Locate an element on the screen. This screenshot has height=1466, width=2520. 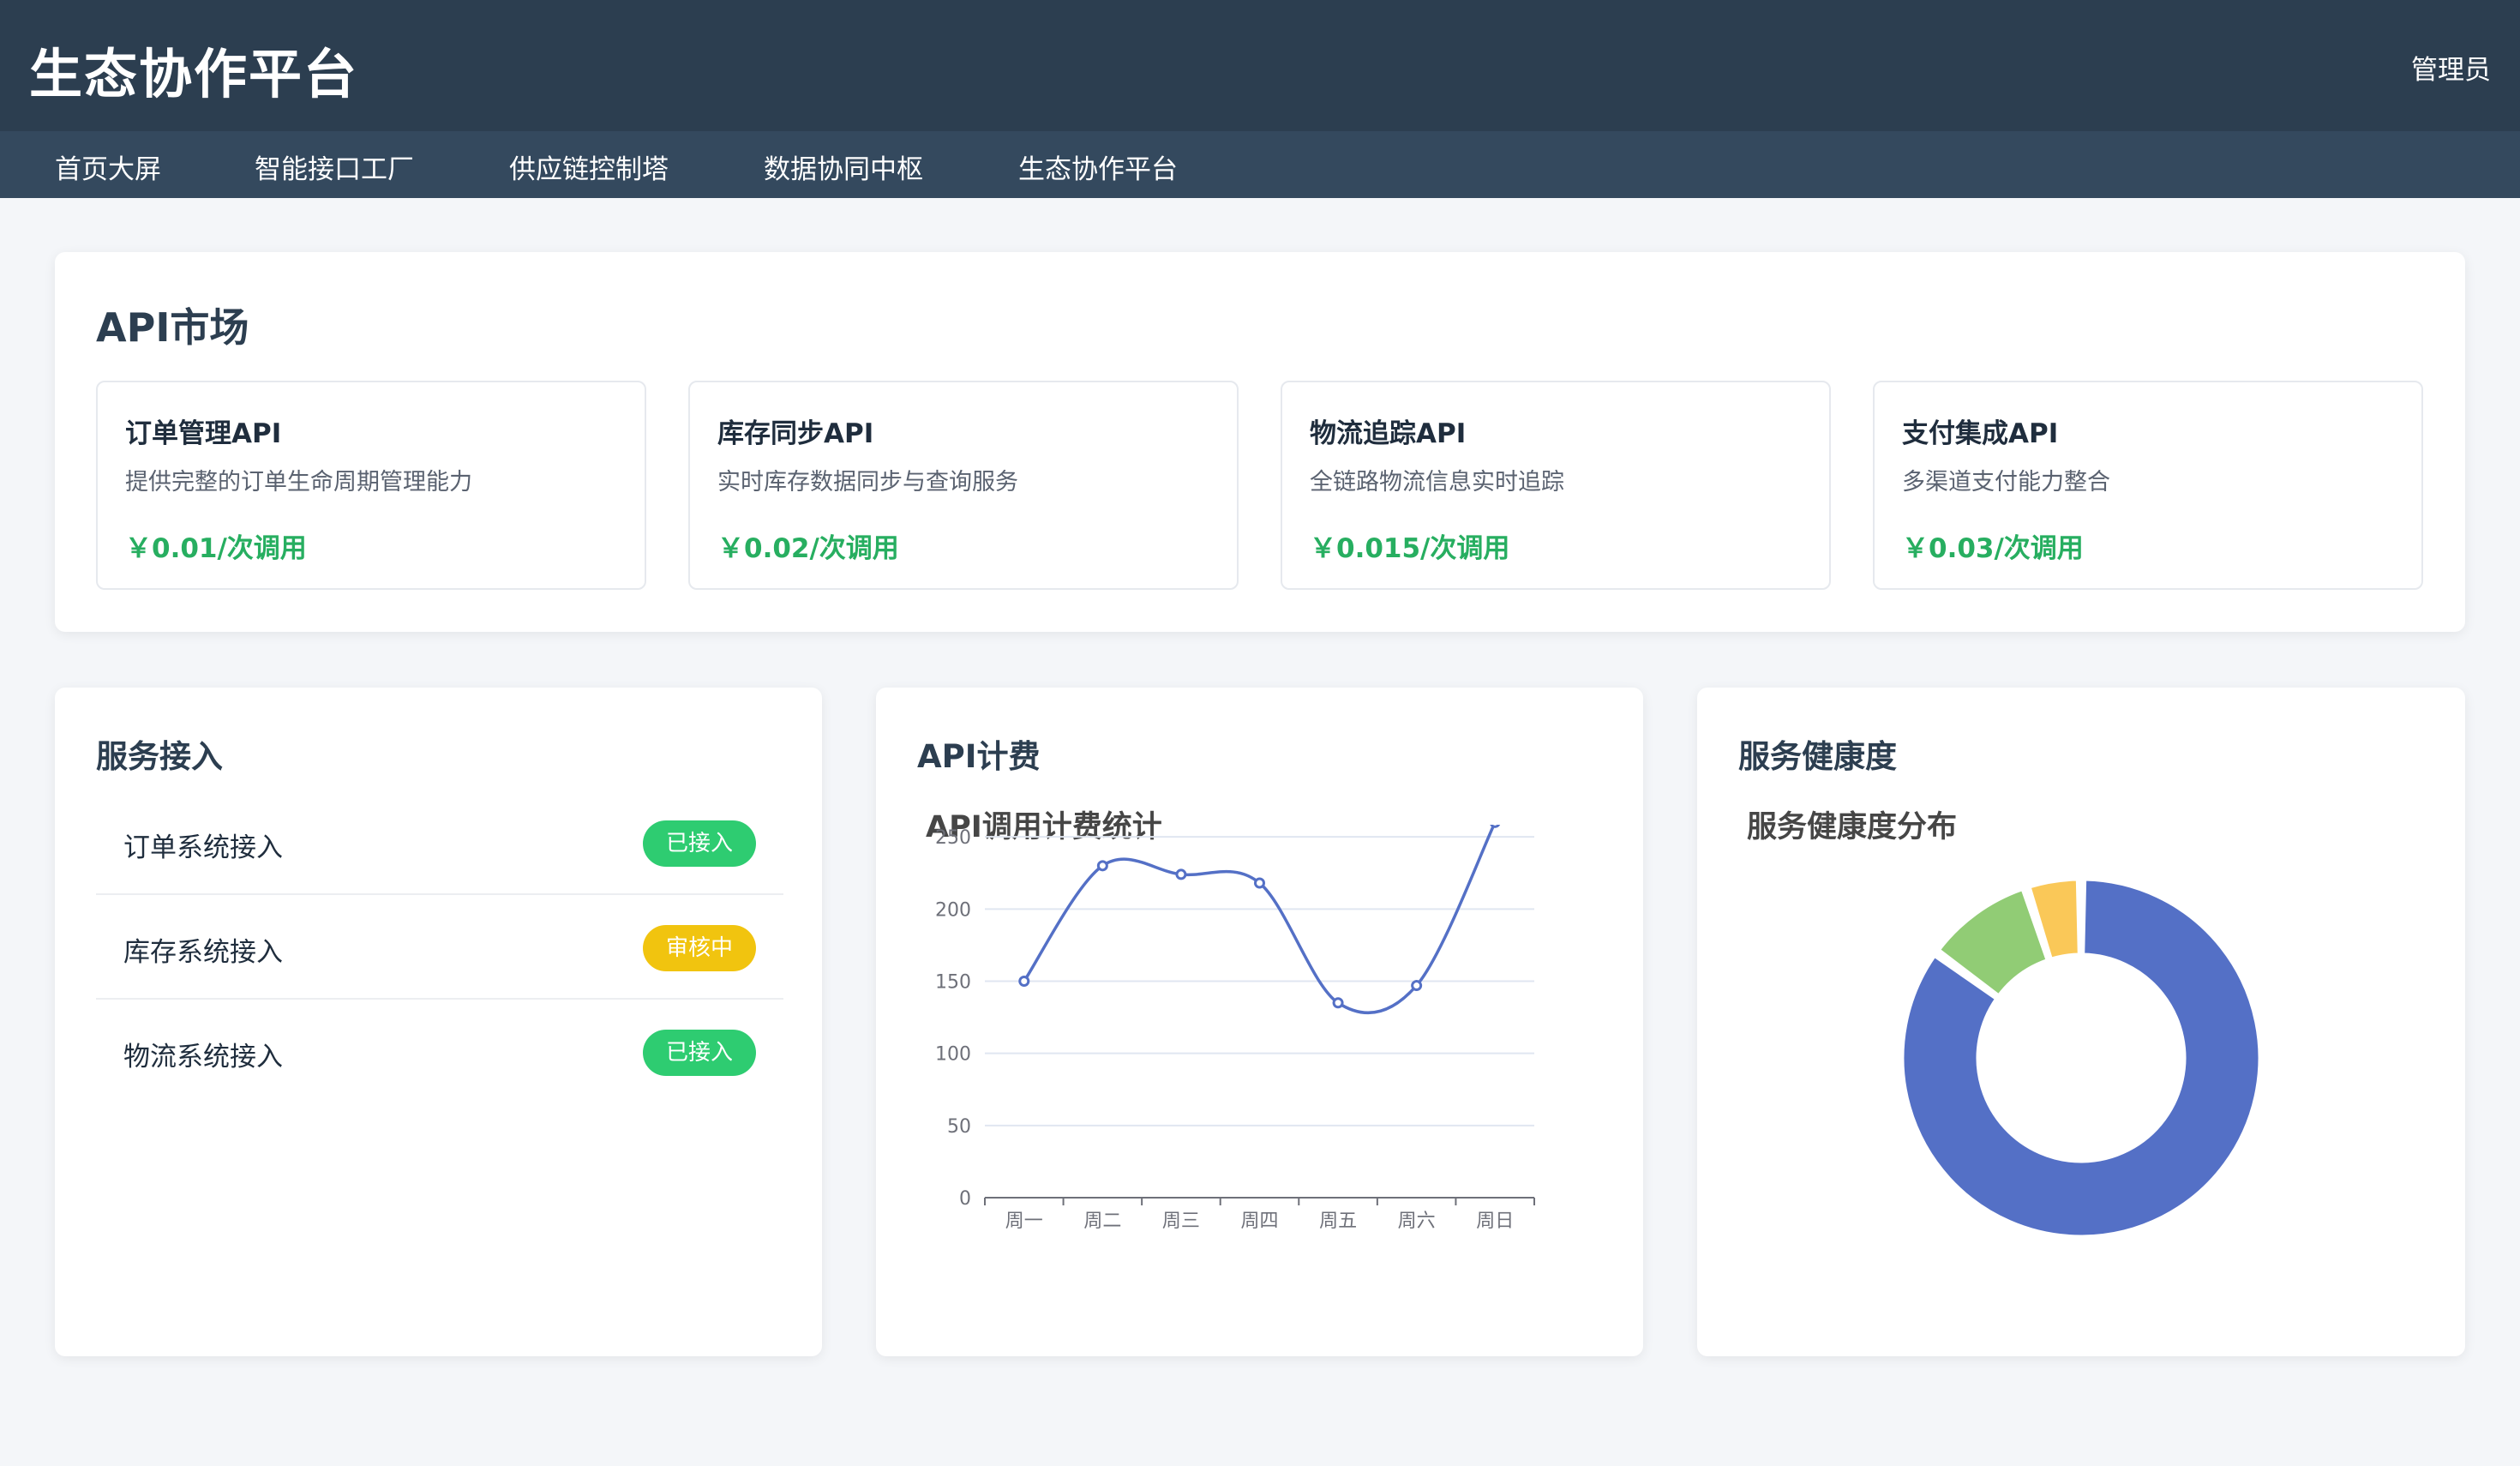
service-health-title: 服务健康度 is located at coordinates (1818, 756).